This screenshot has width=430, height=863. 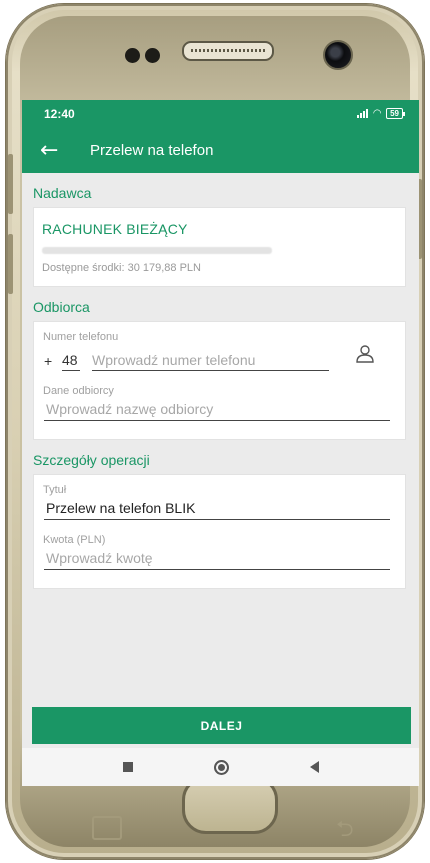 I want to click on status-time: 12:40, so click(x=59, y=113).